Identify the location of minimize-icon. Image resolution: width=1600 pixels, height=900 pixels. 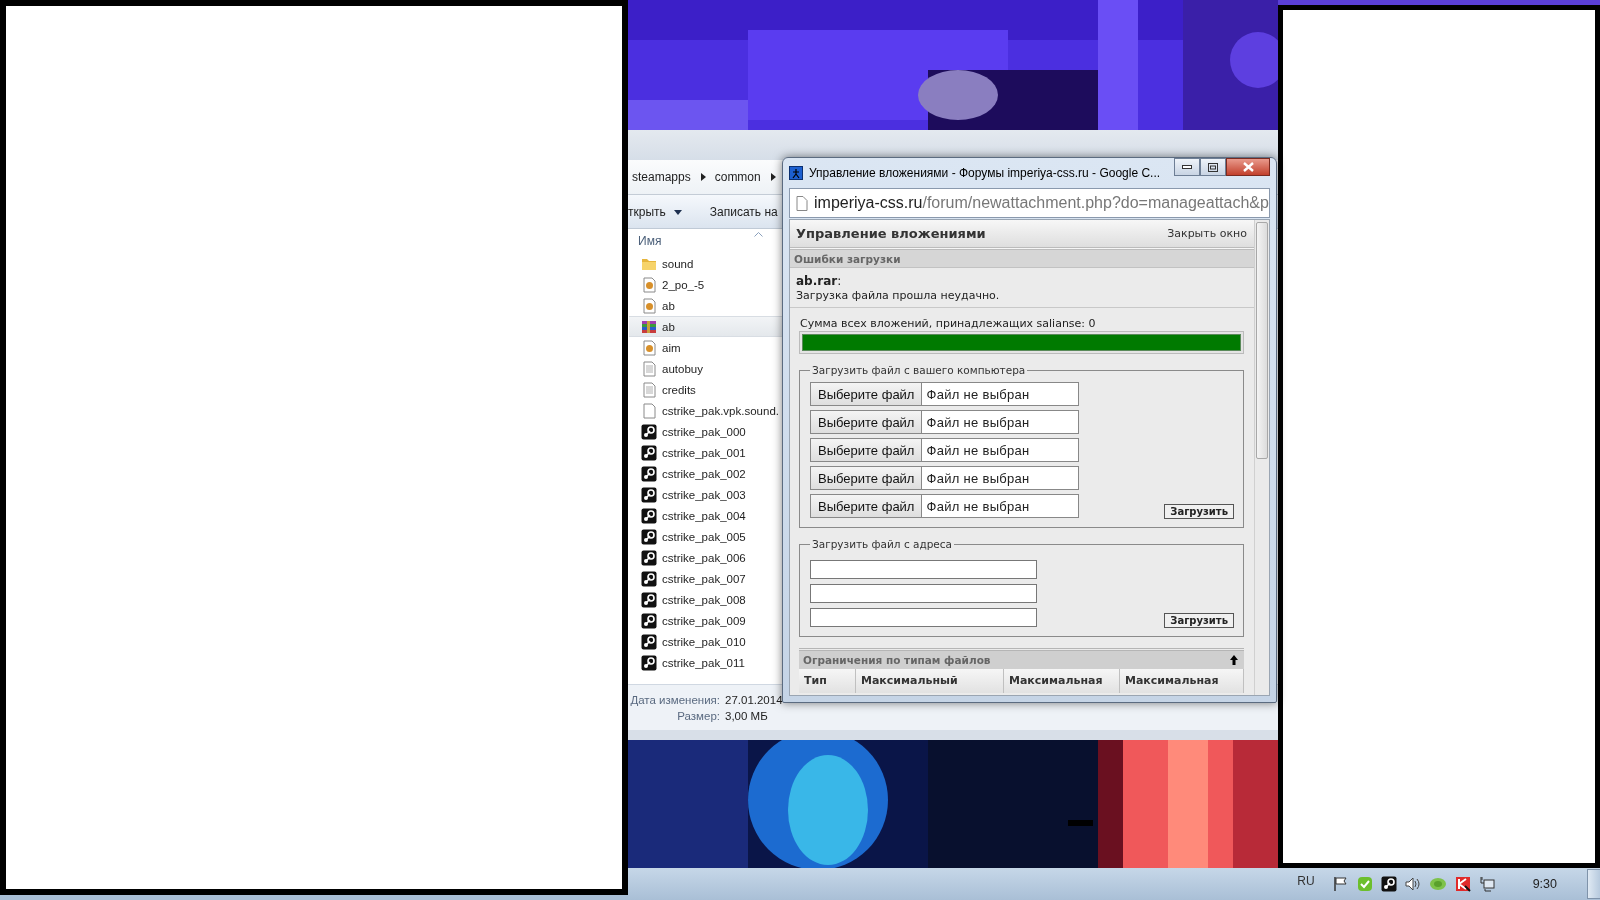
(1187, 167).